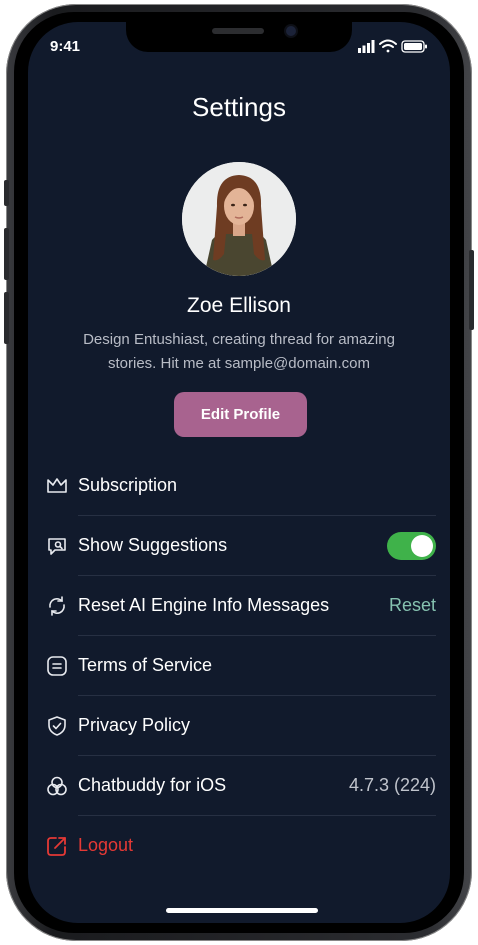 The image size is (478, 945). I want to click on document-icon, so click(57, 666).